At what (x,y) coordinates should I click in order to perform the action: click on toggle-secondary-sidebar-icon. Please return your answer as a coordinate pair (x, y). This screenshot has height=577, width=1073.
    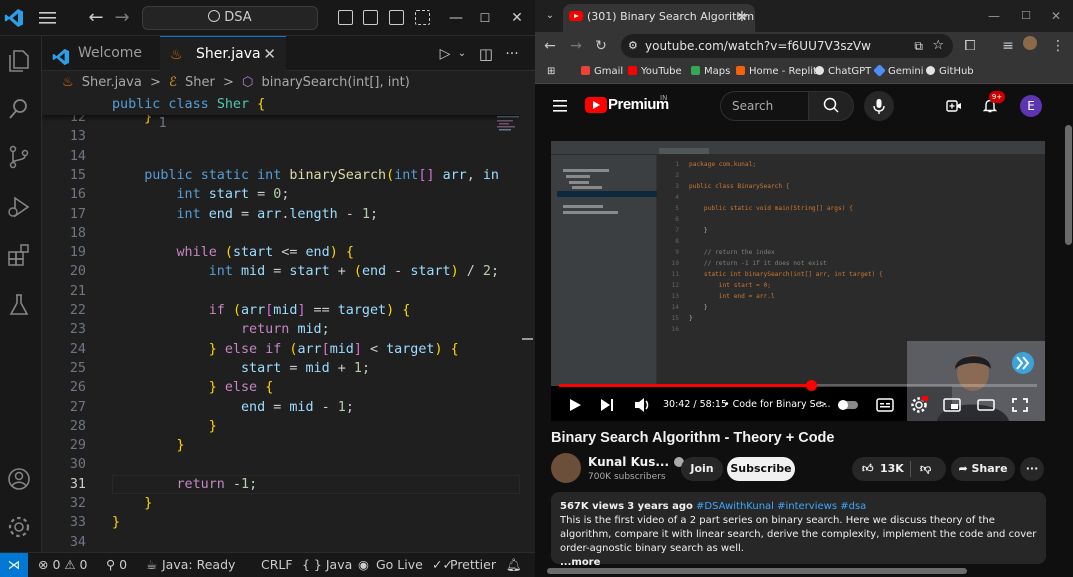
    Looking at the image, I should click on (396, 17).